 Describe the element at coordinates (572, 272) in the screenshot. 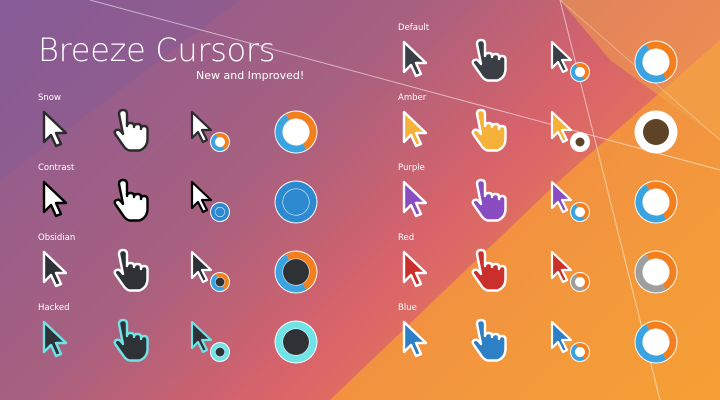

I see `red-progress-cursor-icon` at that location.